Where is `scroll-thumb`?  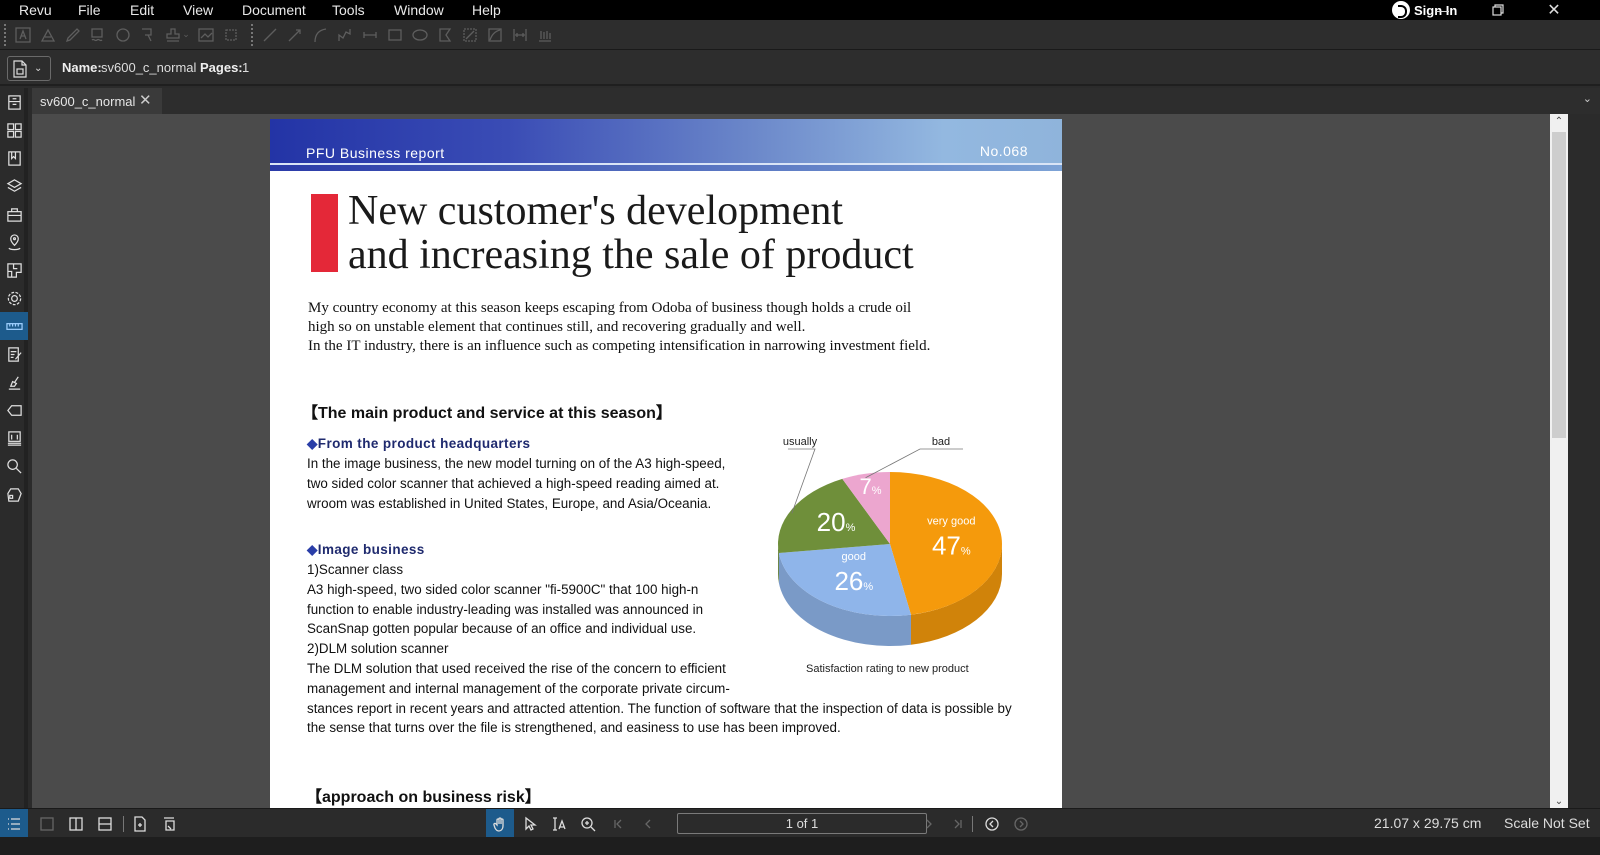 scroll-thumb is located at coordinates (1559, 285).